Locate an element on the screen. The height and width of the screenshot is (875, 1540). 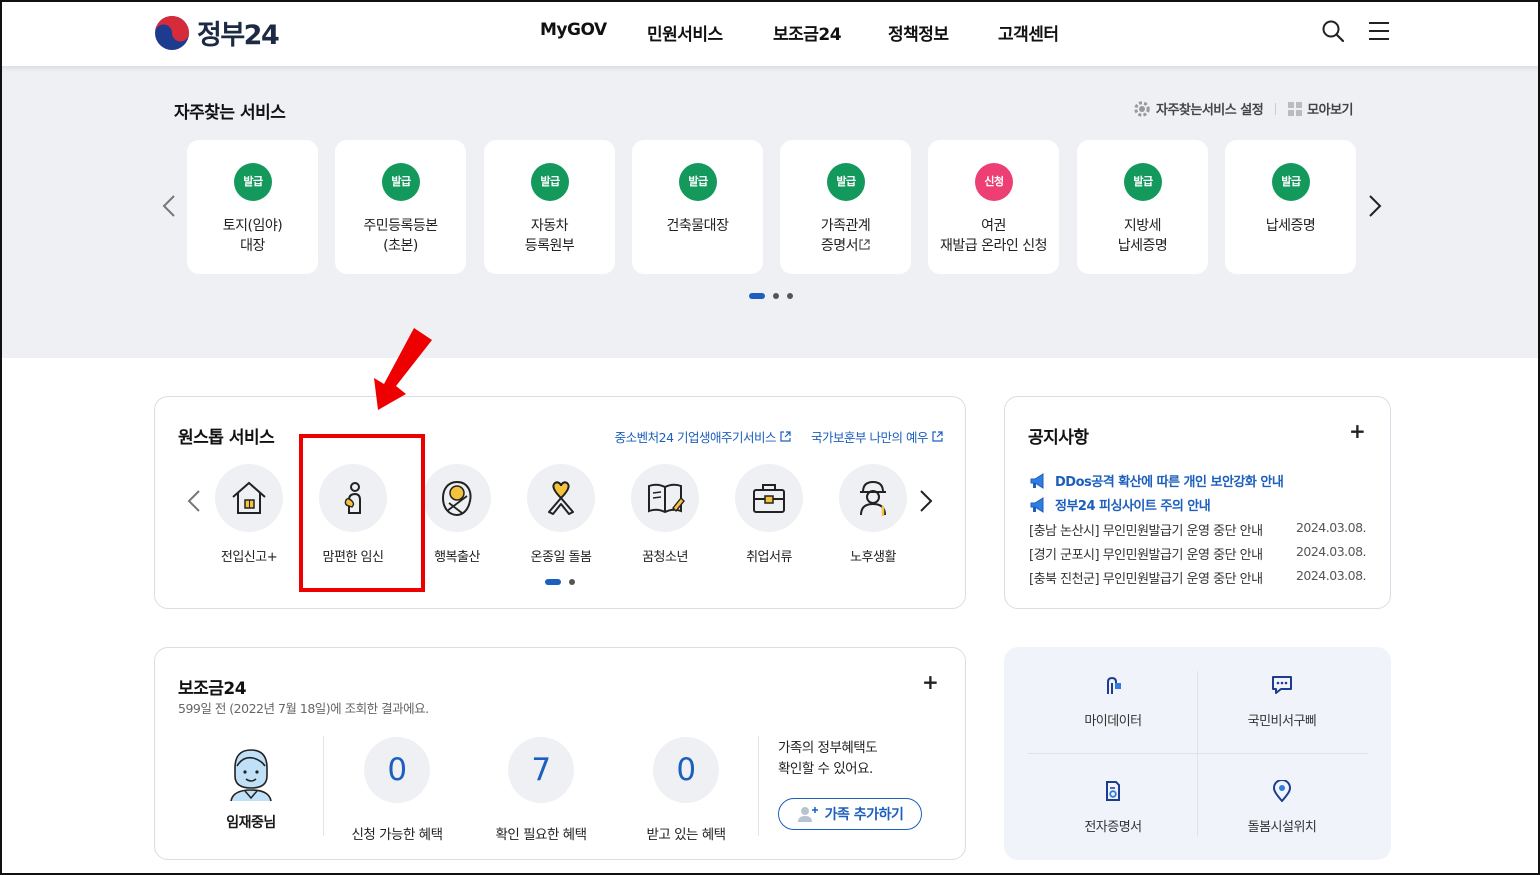
chevron-right-icon is located at coordinates (1375, 206).